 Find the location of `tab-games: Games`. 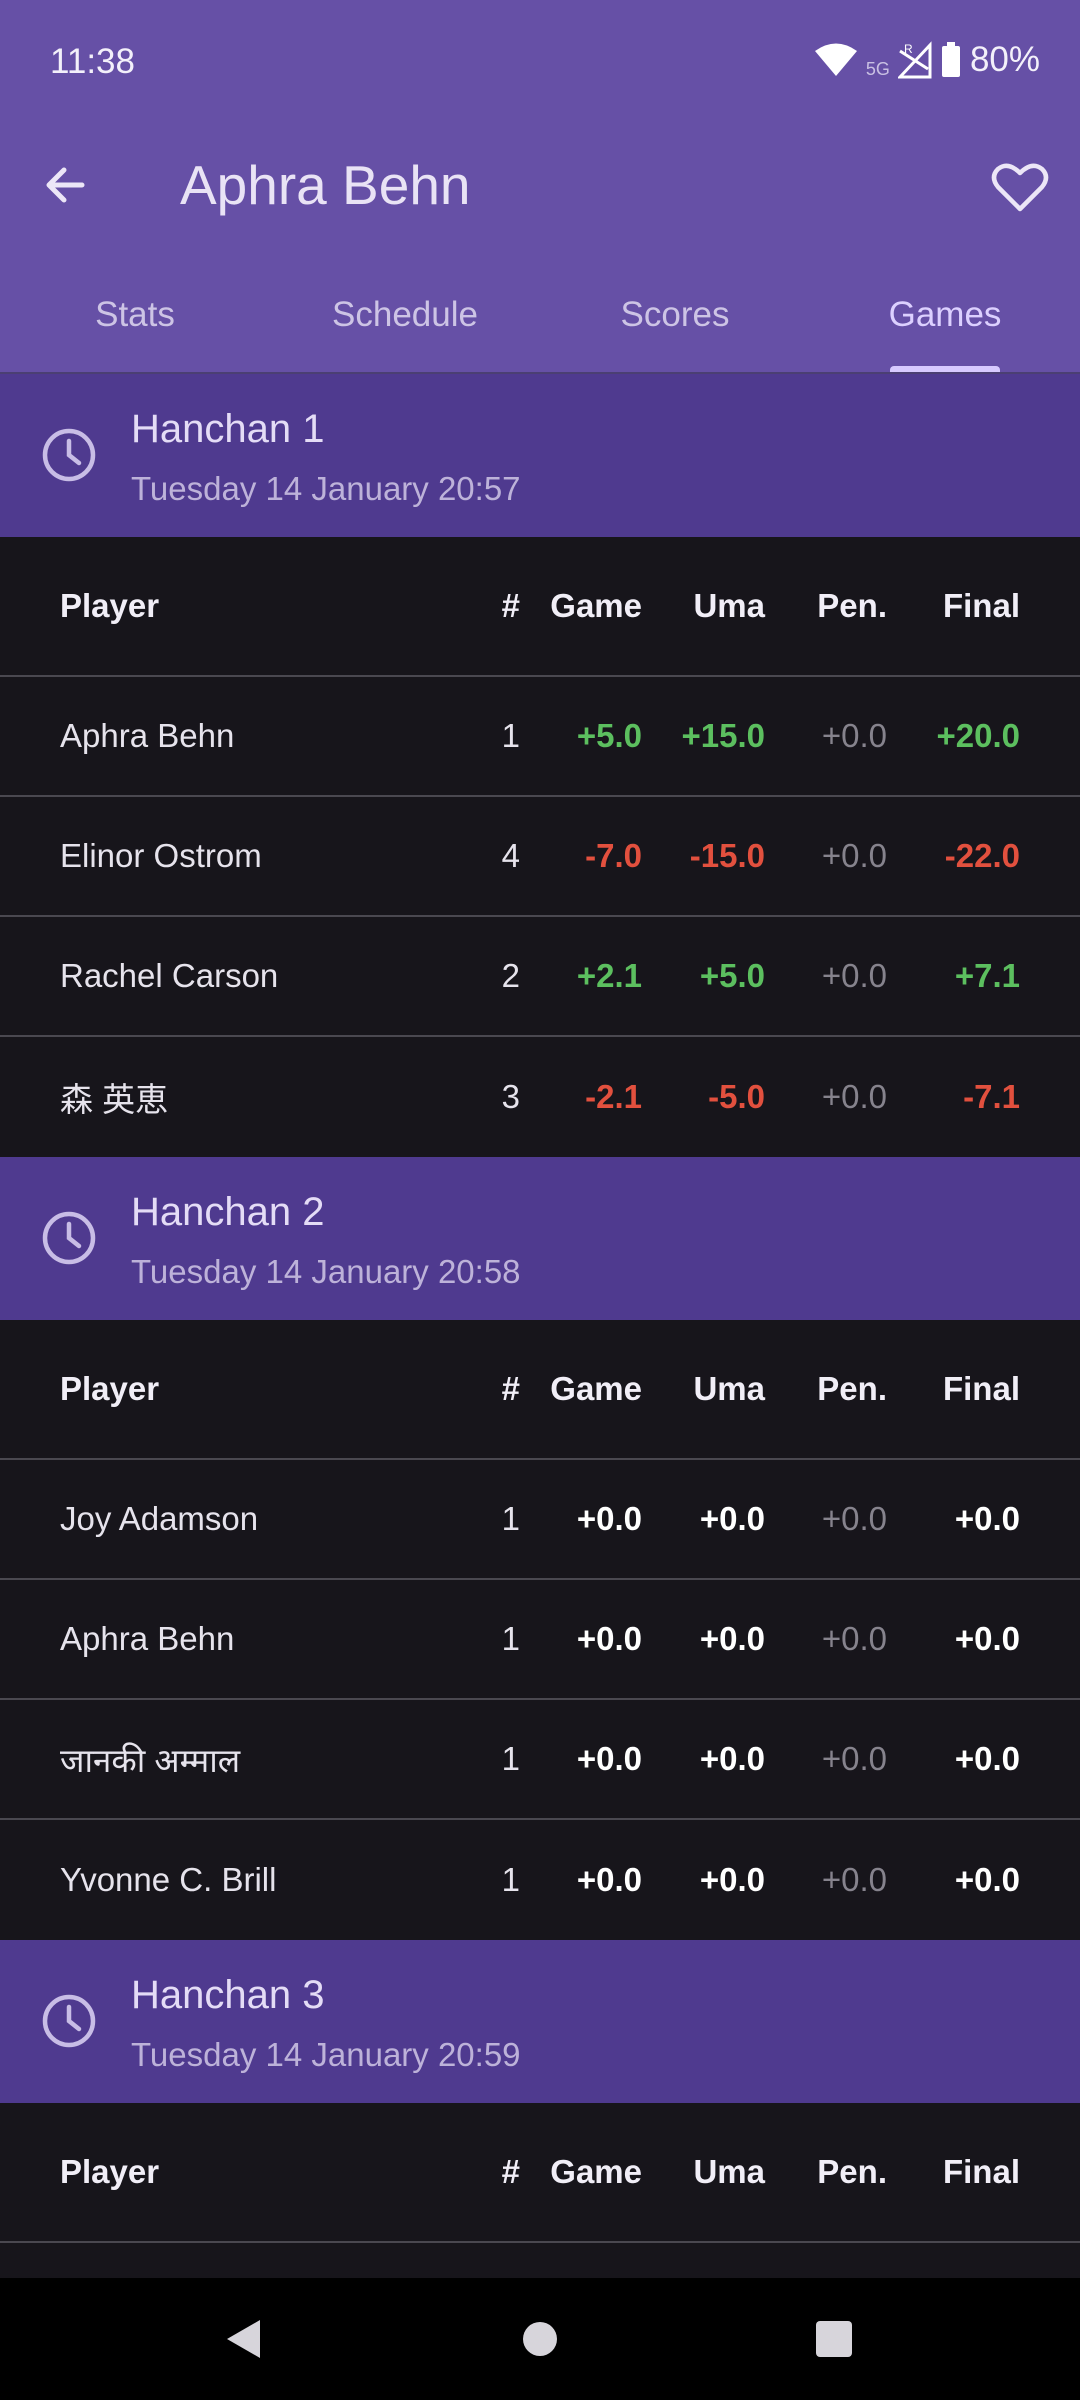

tab-games: Games is located at coordinates (945, 322).